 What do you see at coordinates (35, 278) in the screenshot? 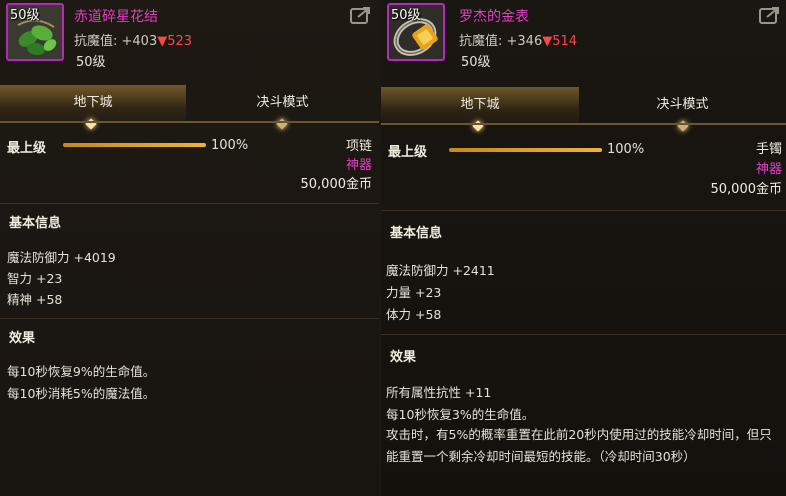
I see `stat-line: 智力 +23` at bounding box center [35, 278].